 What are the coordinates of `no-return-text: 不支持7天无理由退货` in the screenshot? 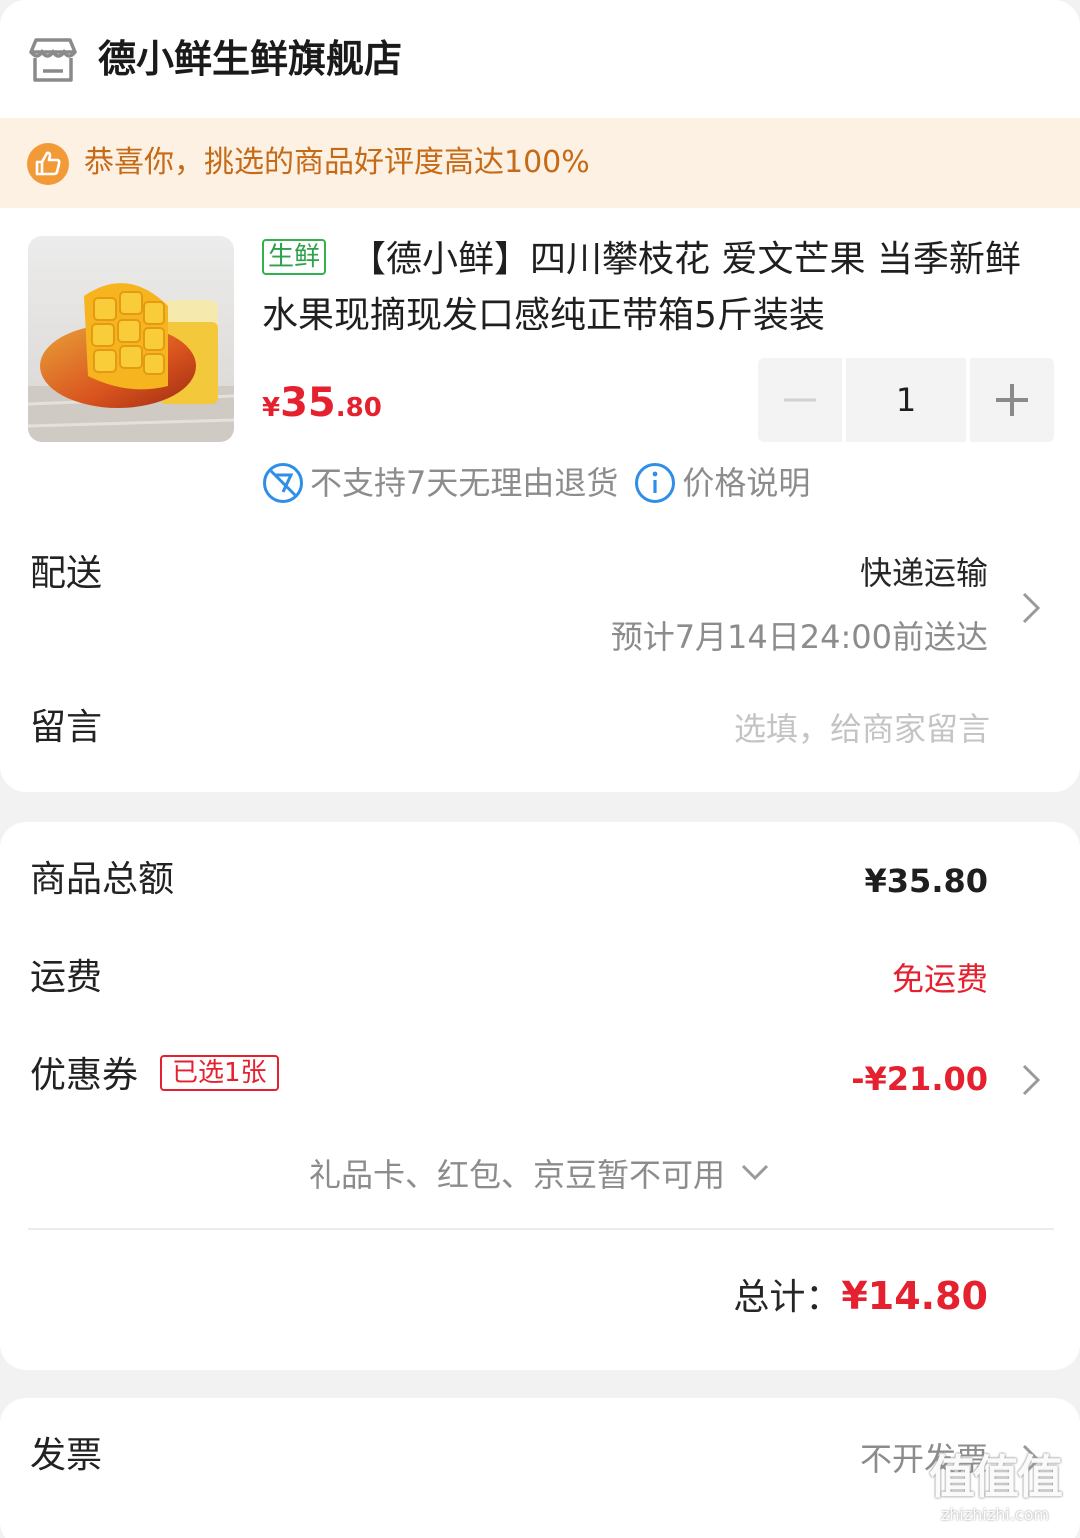 It's located at (464, 483).